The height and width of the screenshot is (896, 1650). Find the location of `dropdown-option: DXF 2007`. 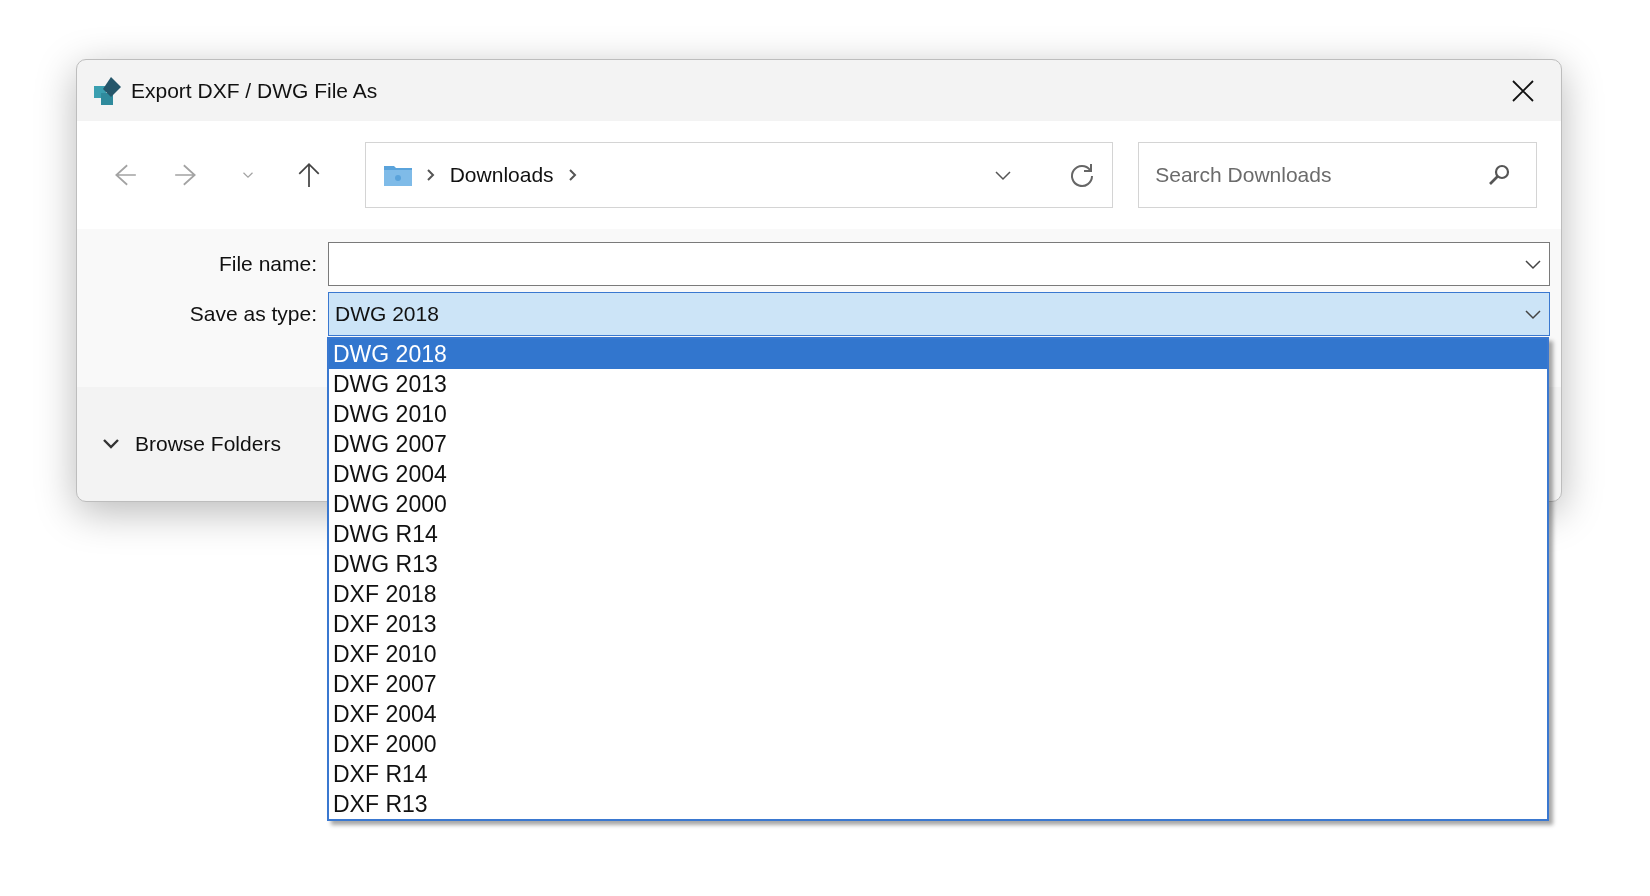

dropdown-option: DXF 2007 is located at coordinates (938, 684).